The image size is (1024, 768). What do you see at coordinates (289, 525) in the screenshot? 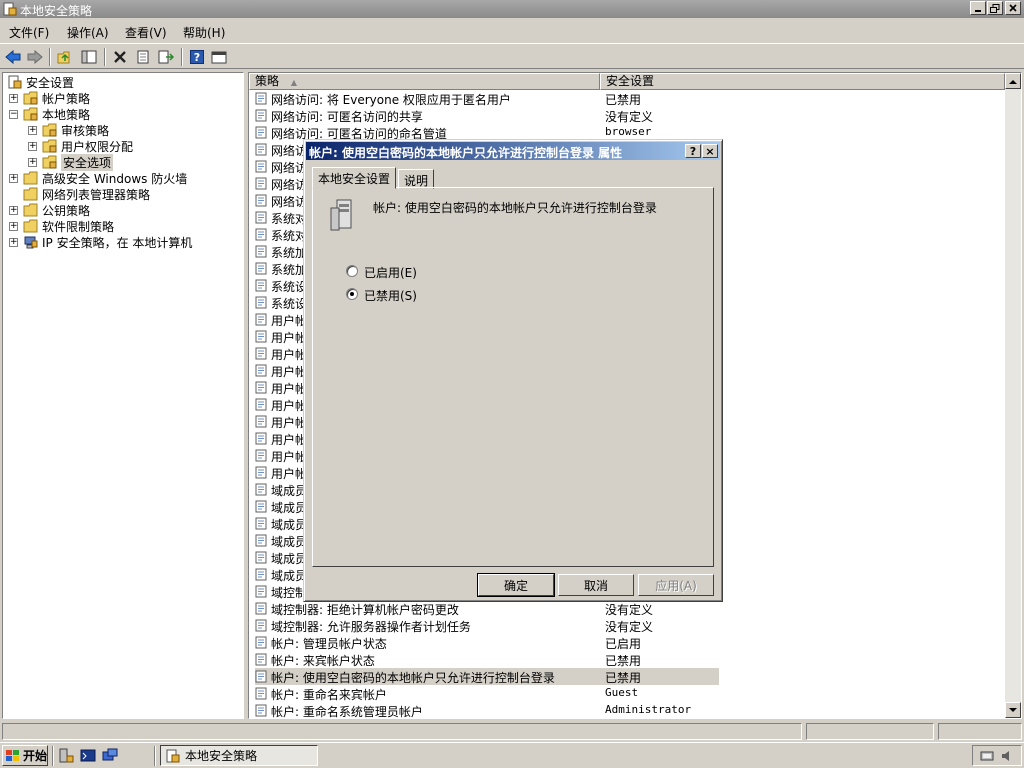
I see `policy-name: 域成员` at bounding box center [289, 525].